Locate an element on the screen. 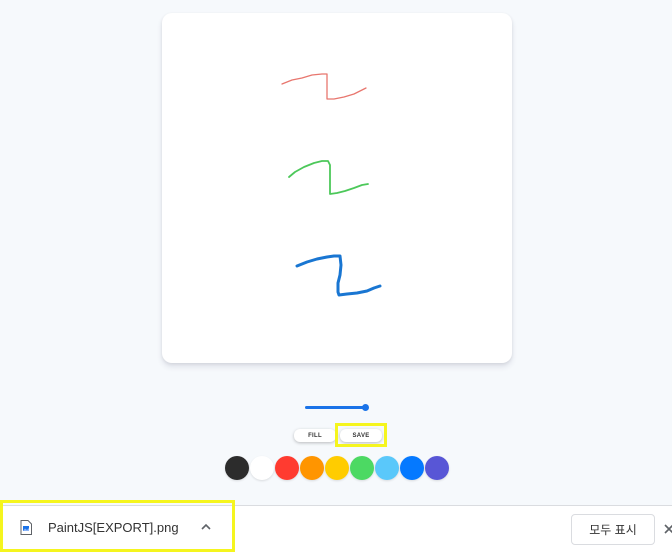  download-bar: PaintJS[EXPORT].png 모두 표시 is located at coordinates (336, 529).